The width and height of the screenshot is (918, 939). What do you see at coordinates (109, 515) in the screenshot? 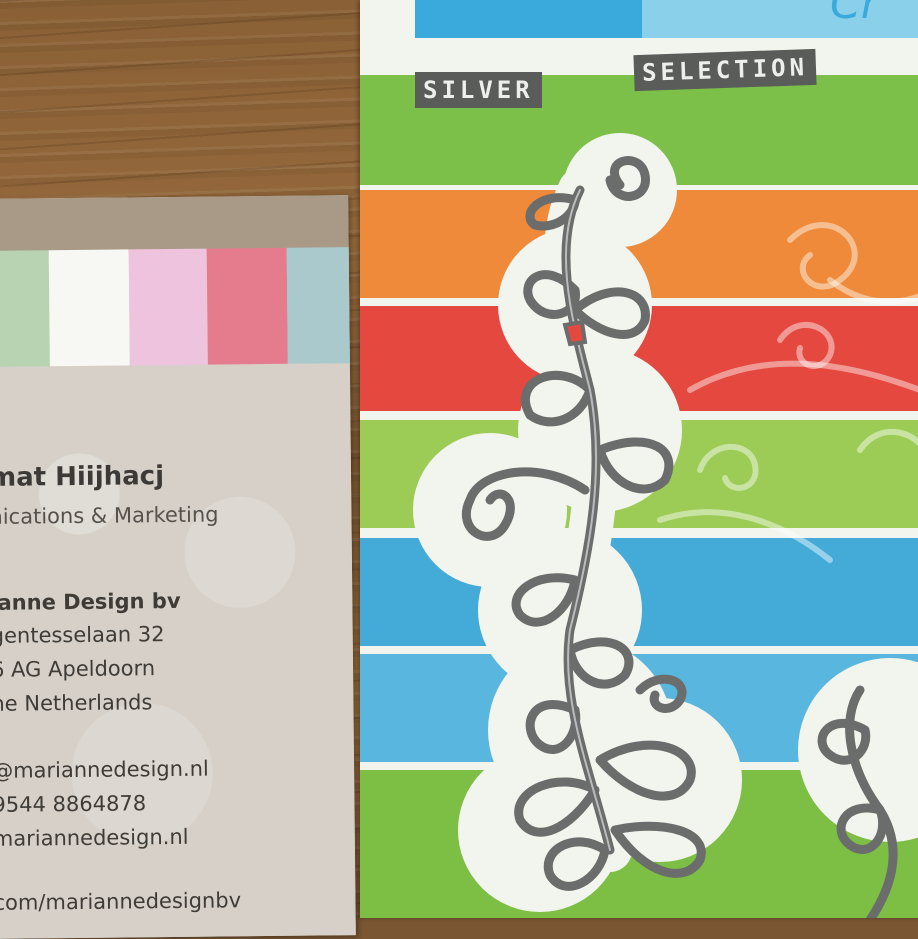
I see `card-role: nications & Marketing` at bounding box center [109, 515].